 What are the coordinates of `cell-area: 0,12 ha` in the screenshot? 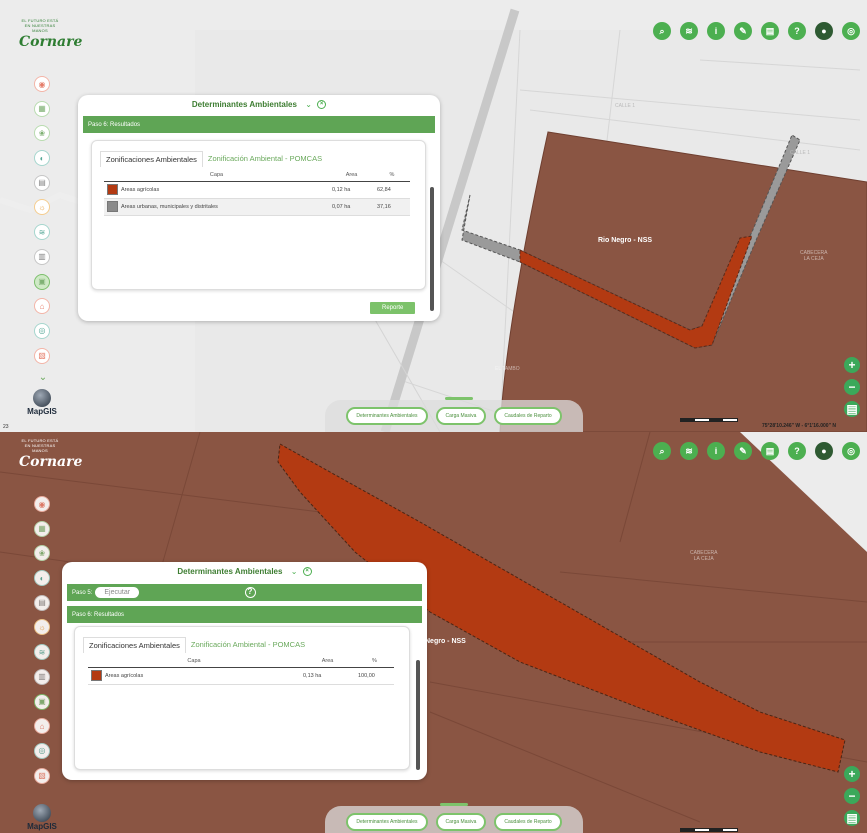 It's located at (351, 190).